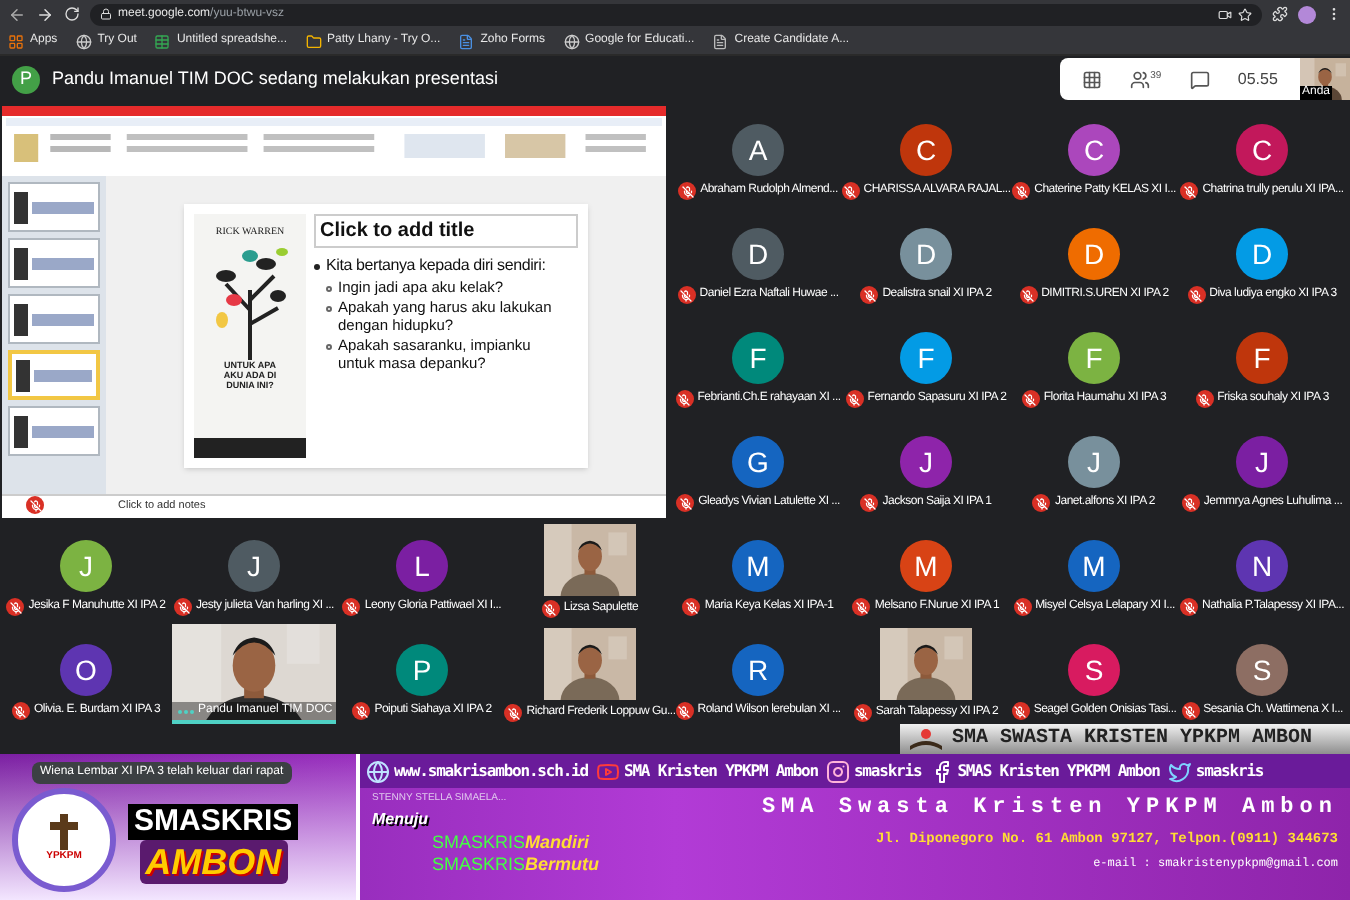 The width and height of the screenshot is (1350, 900). Describe the element at coordinates (213, 862) in the screenshot. I see `brand-subtitle: AMBON` at that location.